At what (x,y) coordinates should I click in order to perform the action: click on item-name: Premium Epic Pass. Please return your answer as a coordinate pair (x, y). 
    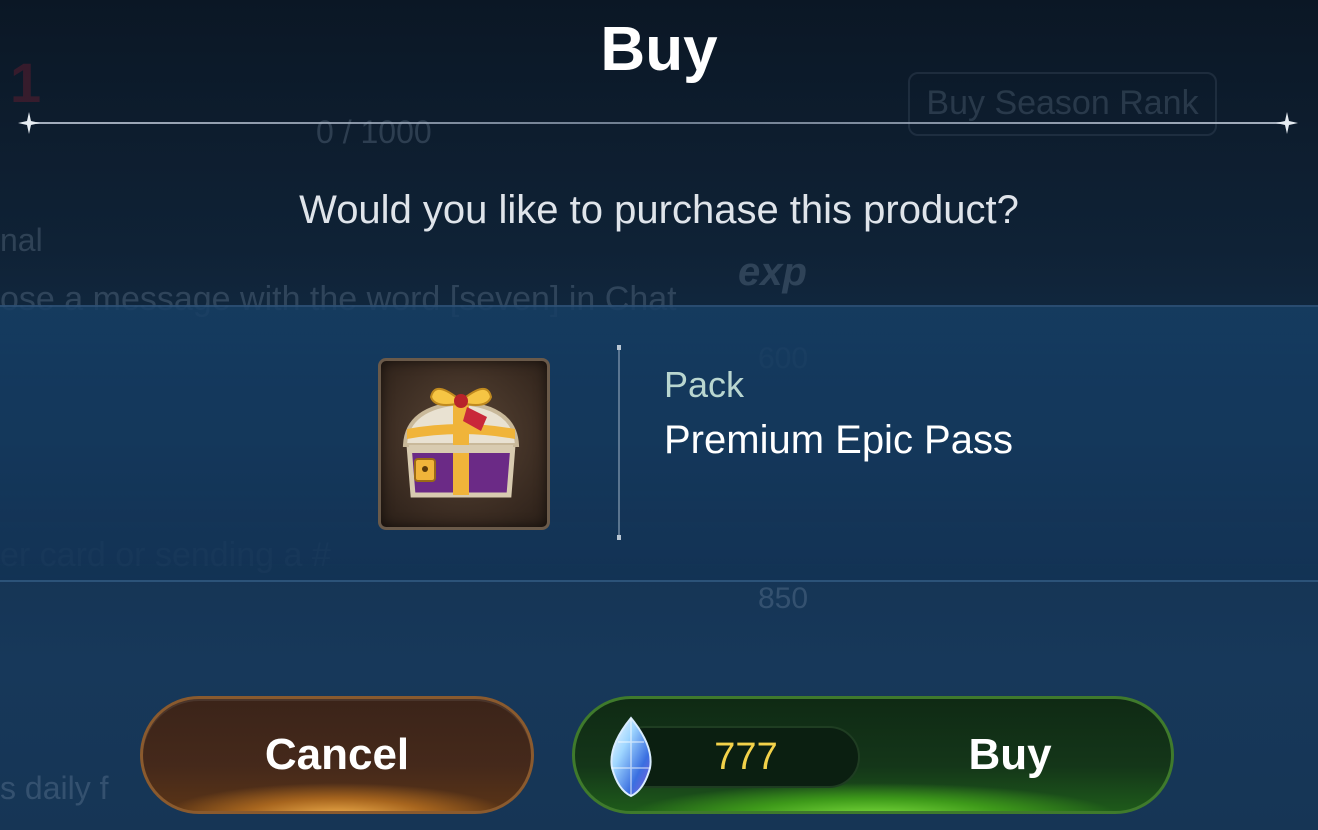
    Looking at the image, I should click on (838, 440).